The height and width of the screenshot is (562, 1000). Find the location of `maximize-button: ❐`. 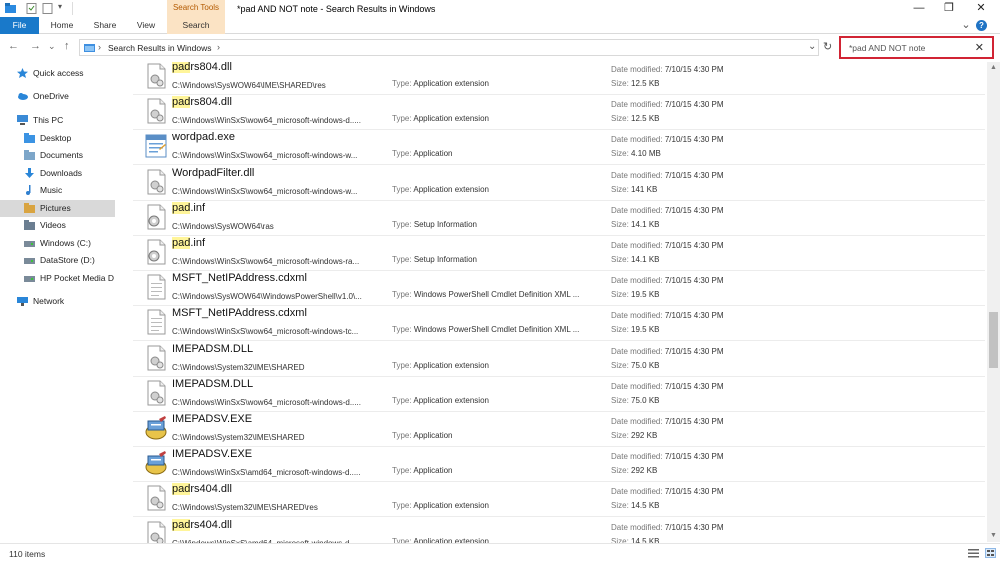

maximize-button: ❐ is located at coordinates (949, 8).